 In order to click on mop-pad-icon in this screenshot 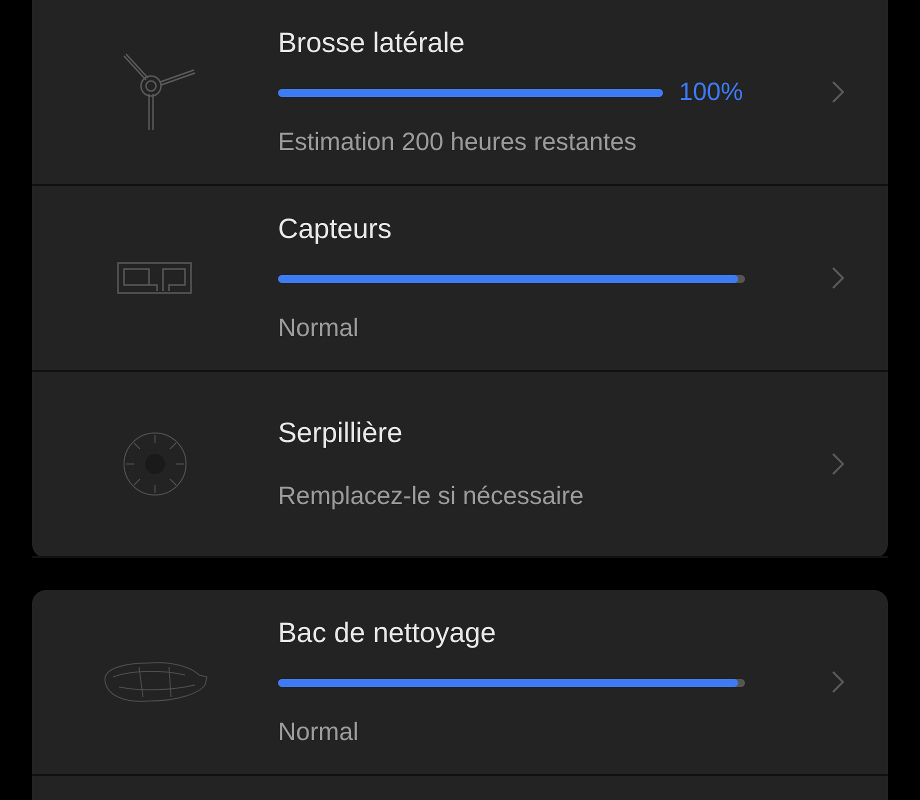, I will do `click(155, 464)`.